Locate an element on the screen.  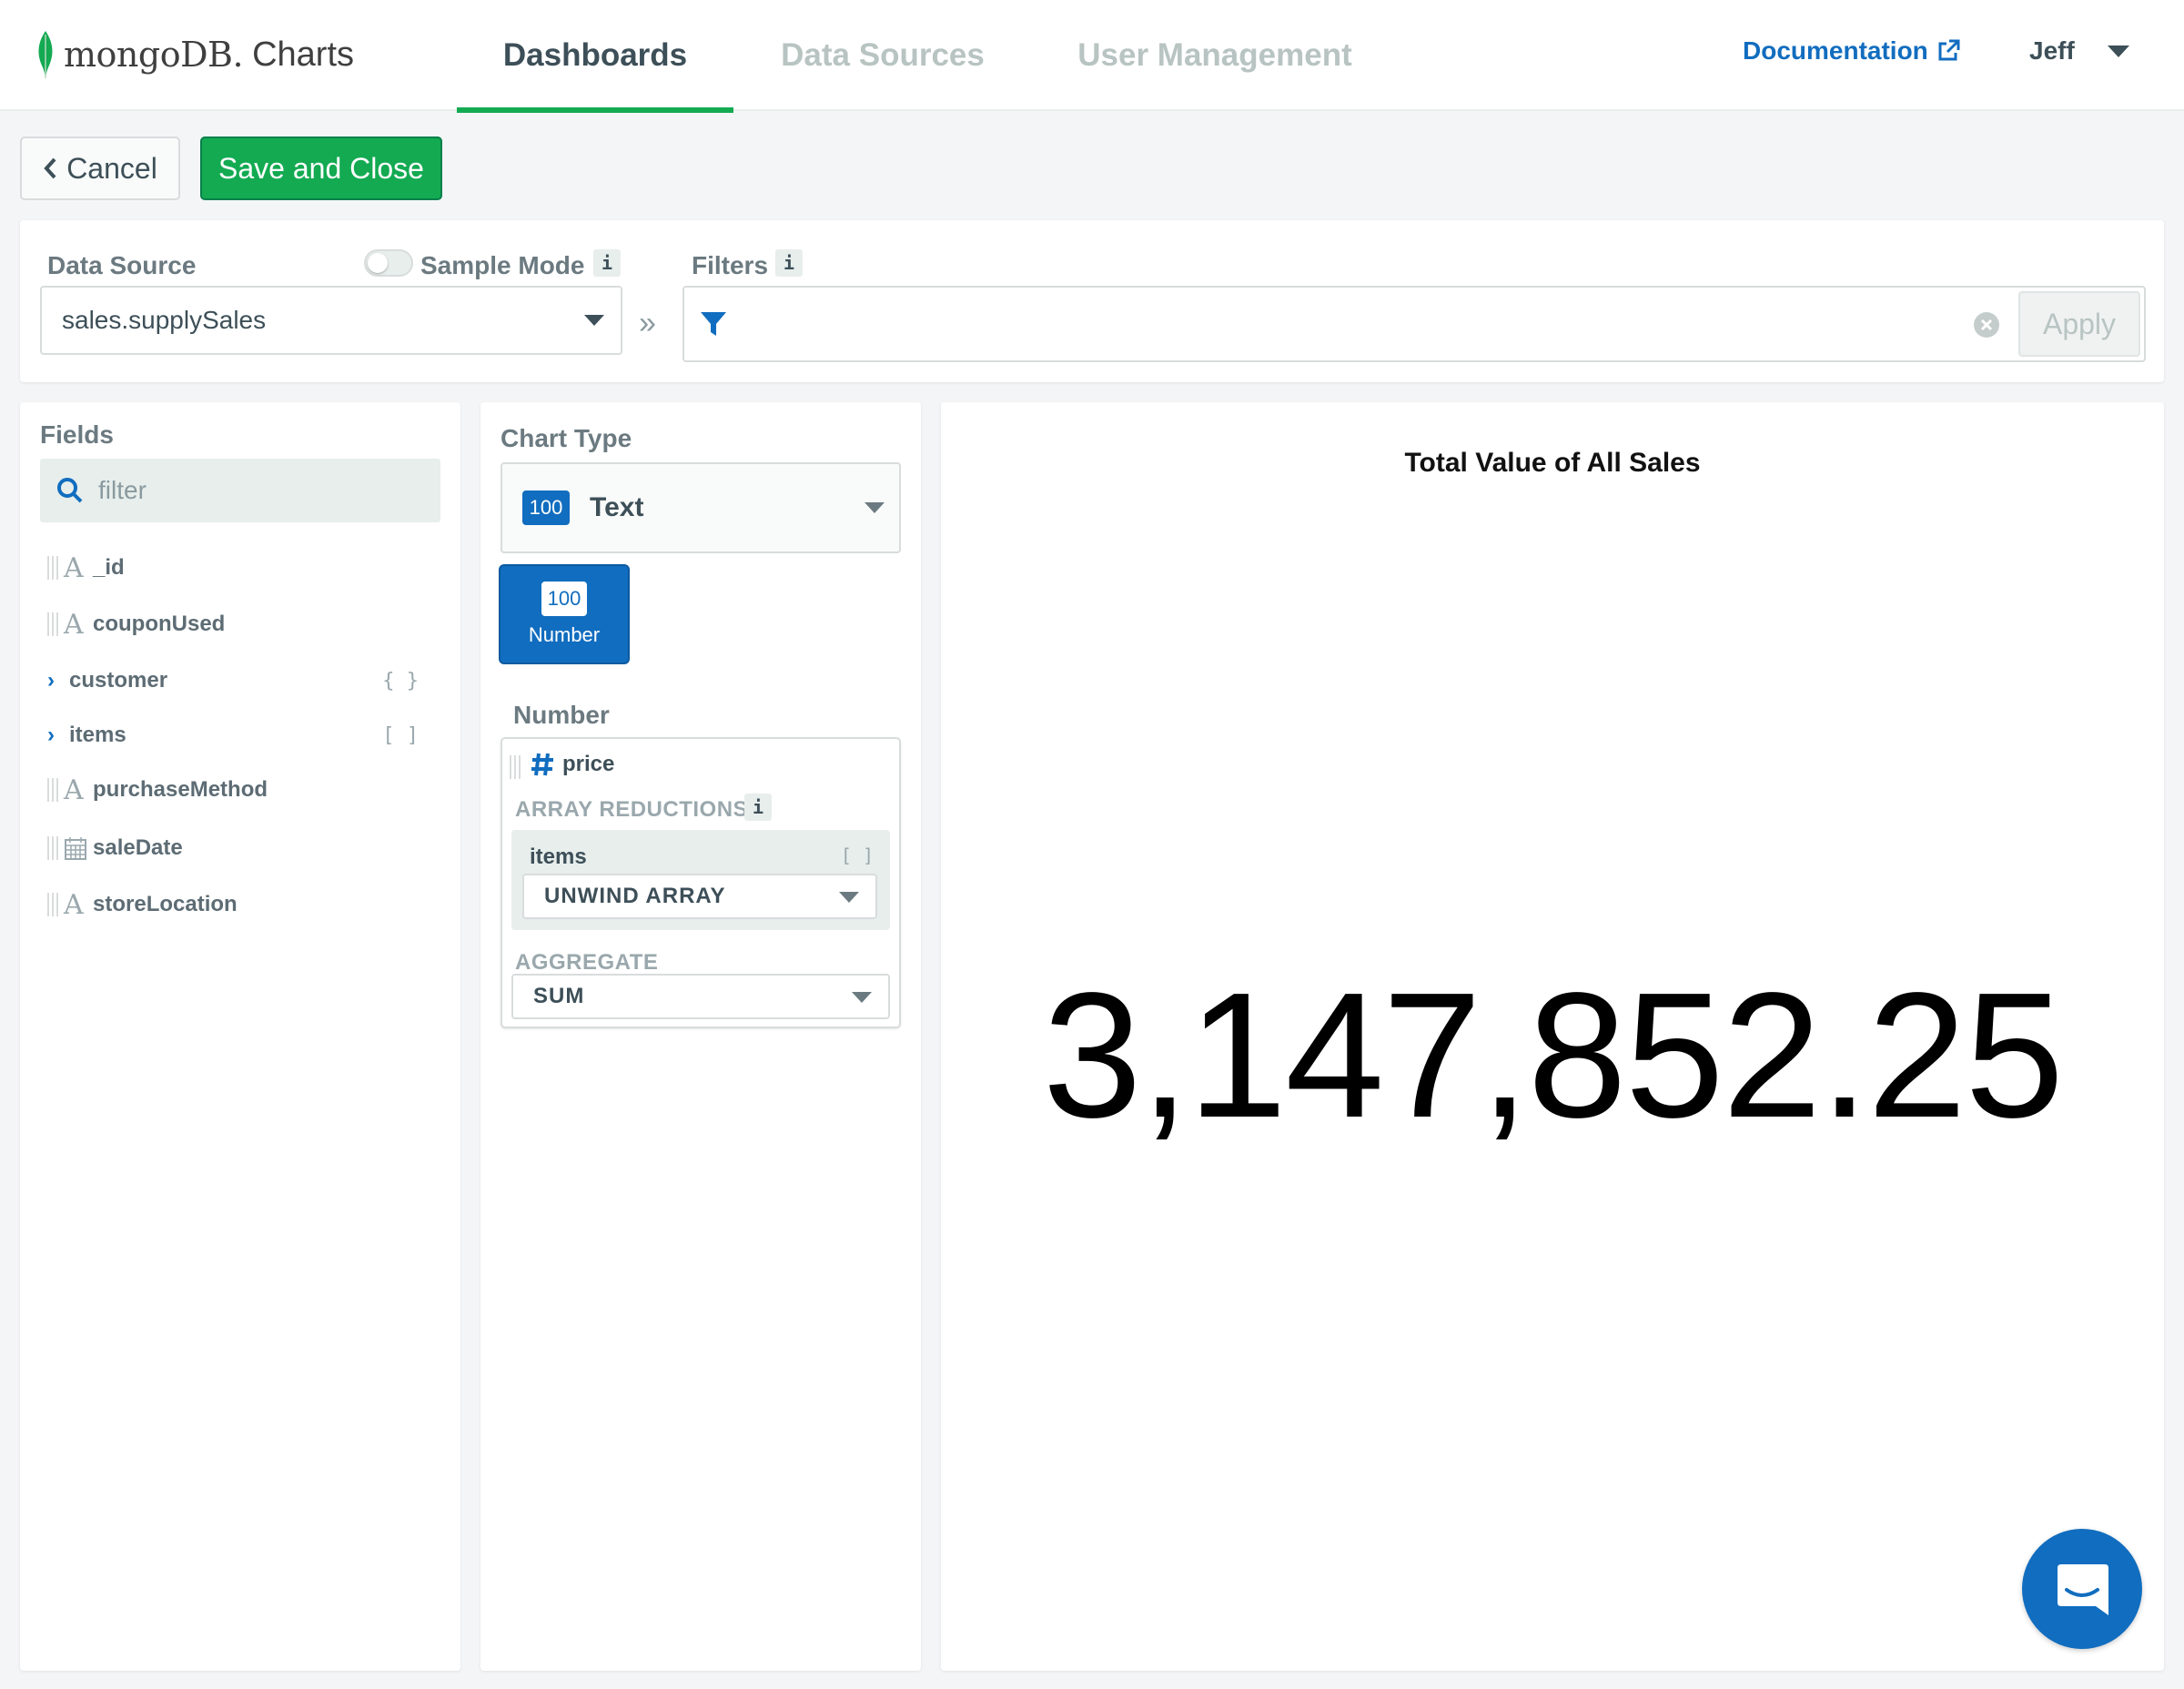
field-item-customer: › customer { } is located at coordinates (248, 680).